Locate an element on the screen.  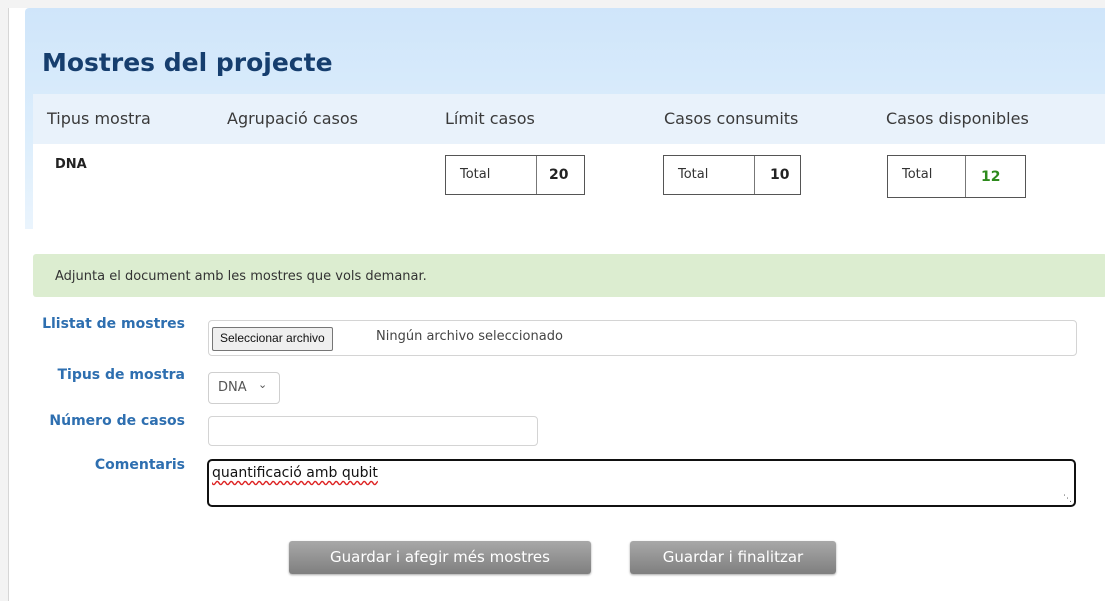
cases-number-input is located at coordinates (373, 431).